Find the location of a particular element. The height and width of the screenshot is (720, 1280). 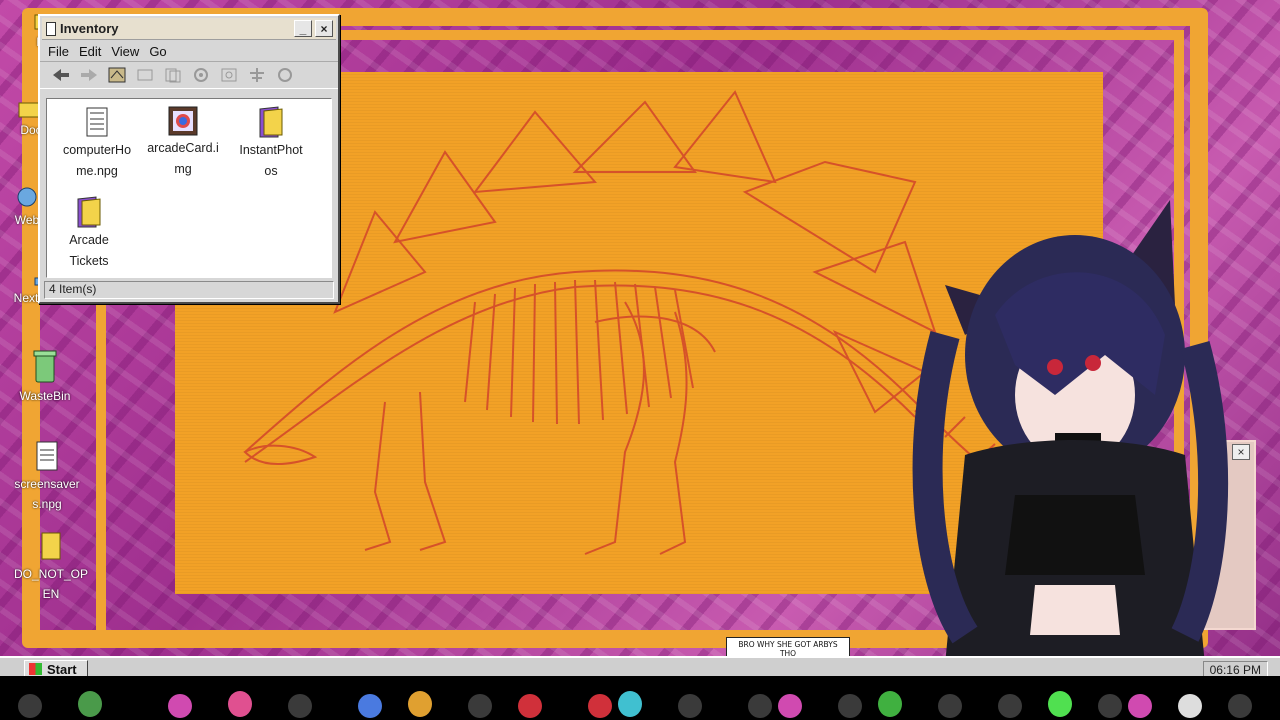

start-logo-icon is located at coordinates (35, 669).